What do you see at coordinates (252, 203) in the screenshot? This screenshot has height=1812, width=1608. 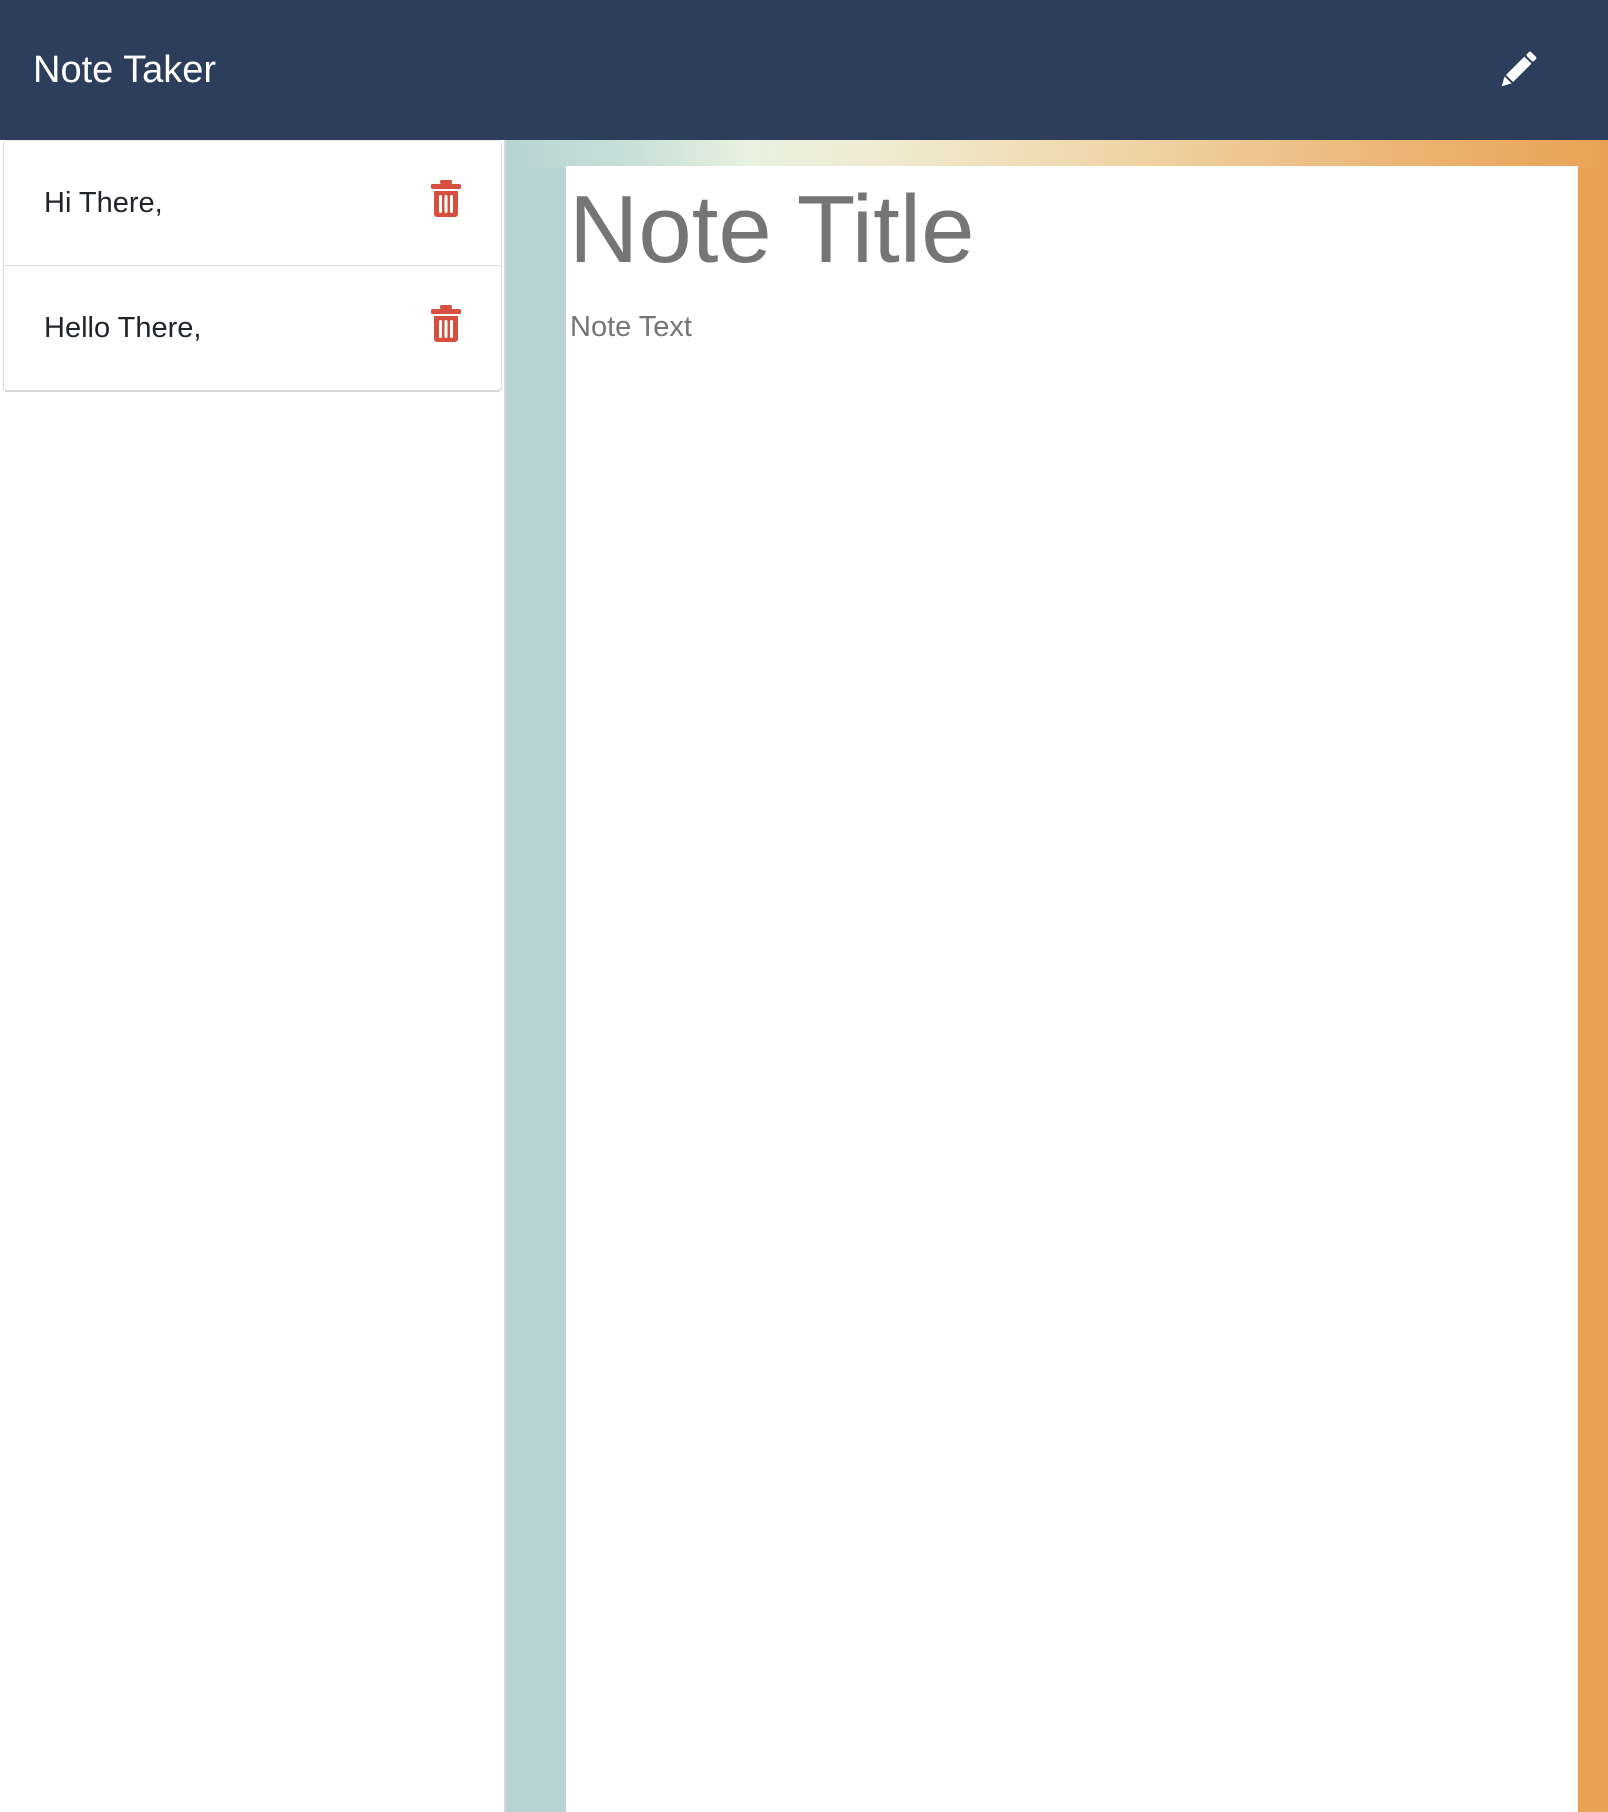 I see `list-item: Hi There,` at bounding box center [252, 203].